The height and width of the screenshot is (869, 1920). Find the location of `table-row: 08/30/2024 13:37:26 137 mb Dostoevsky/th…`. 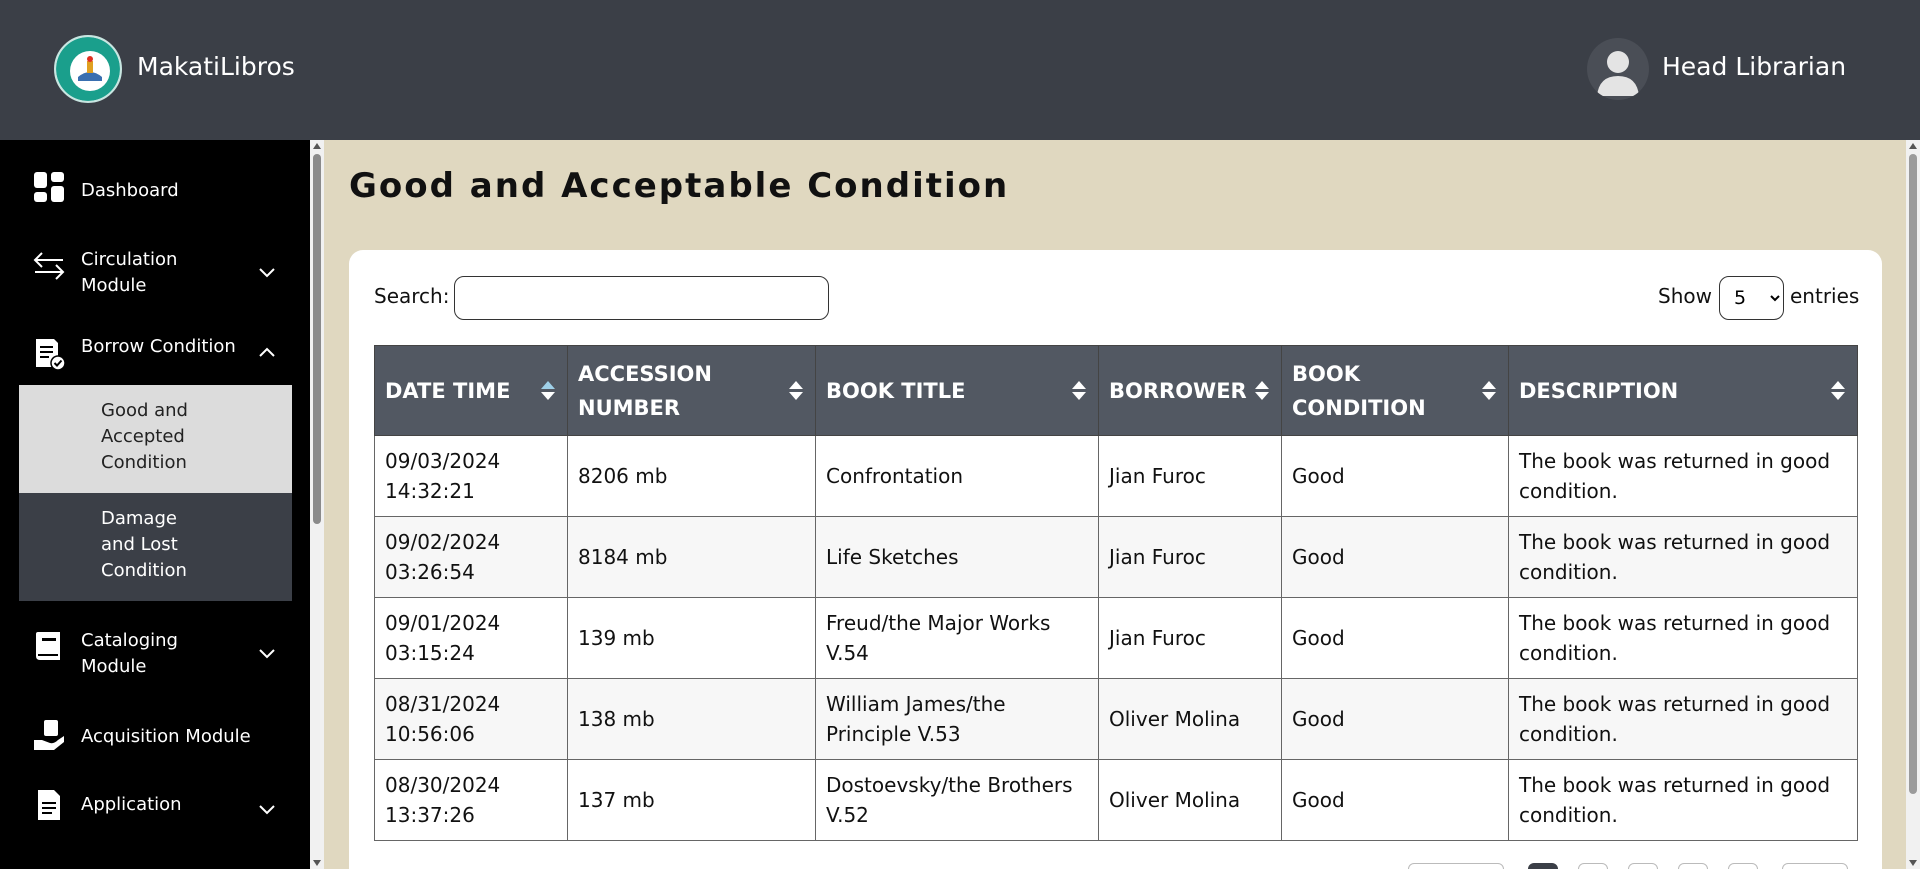

table-row: 08/30/2024 13:37:26 137 mb Dostoevsky/th… is located at coordinates (1116, 800).